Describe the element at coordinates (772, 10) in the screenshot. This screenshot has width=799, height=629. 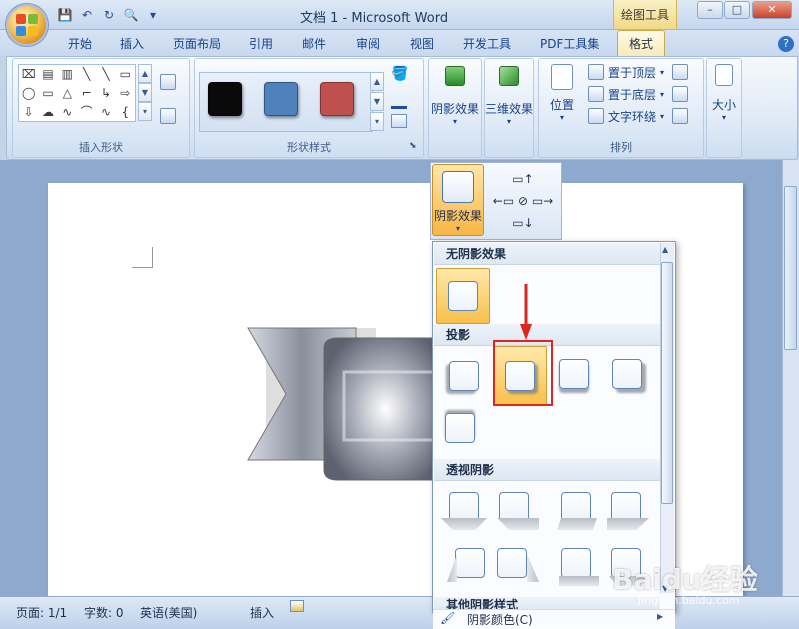
I see `close-button: ✕` at that location.